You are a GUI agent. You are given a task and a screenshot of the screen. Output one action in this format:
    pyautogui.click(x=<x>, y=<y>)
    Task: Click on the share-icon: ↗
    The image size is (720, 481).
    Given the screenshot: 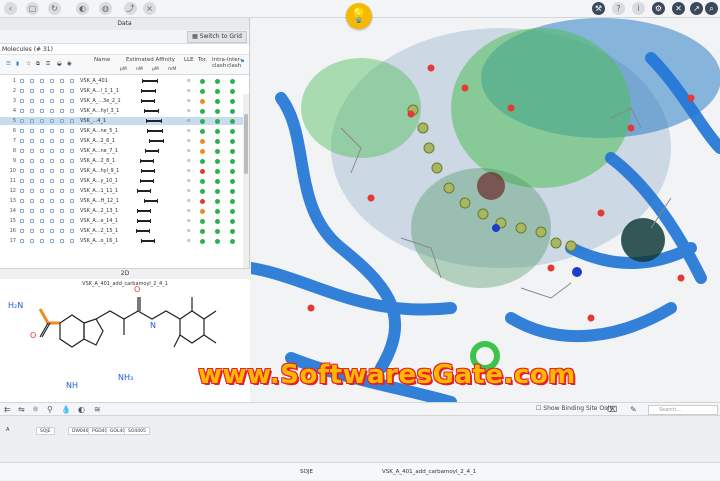 What is the action you would take?
    pyautogui.click(x=696, y=8)
    